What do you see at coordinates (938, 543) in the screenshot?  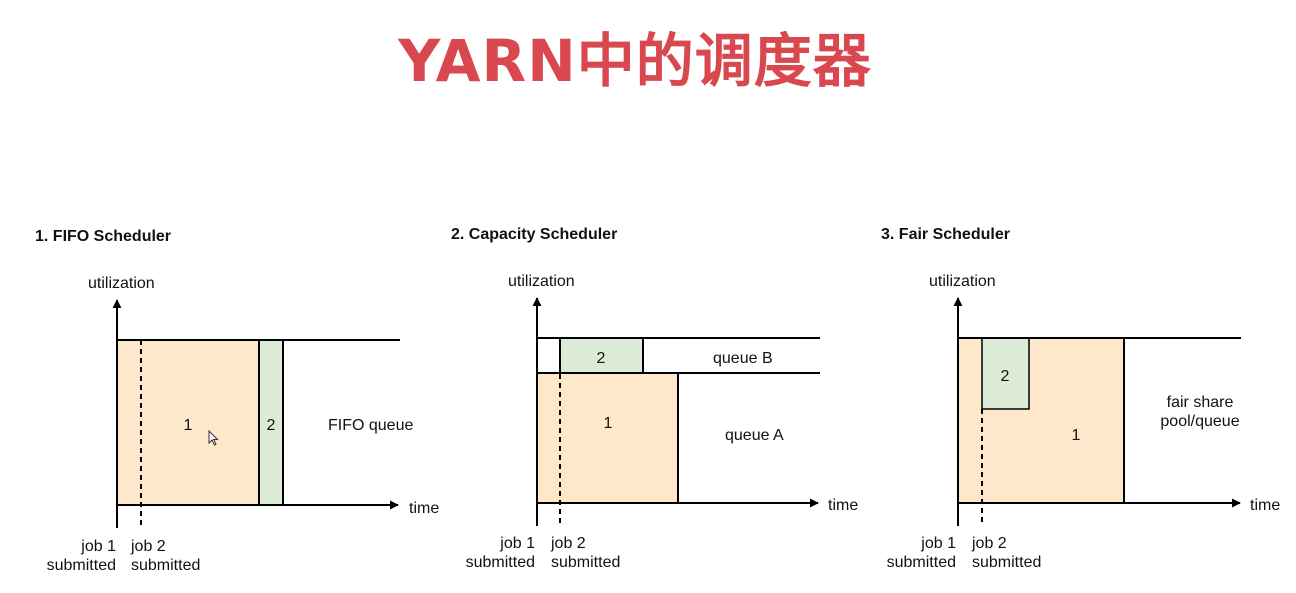 I see `fair-job1-submitted-1: job 1` at bounding box center [938, 543].